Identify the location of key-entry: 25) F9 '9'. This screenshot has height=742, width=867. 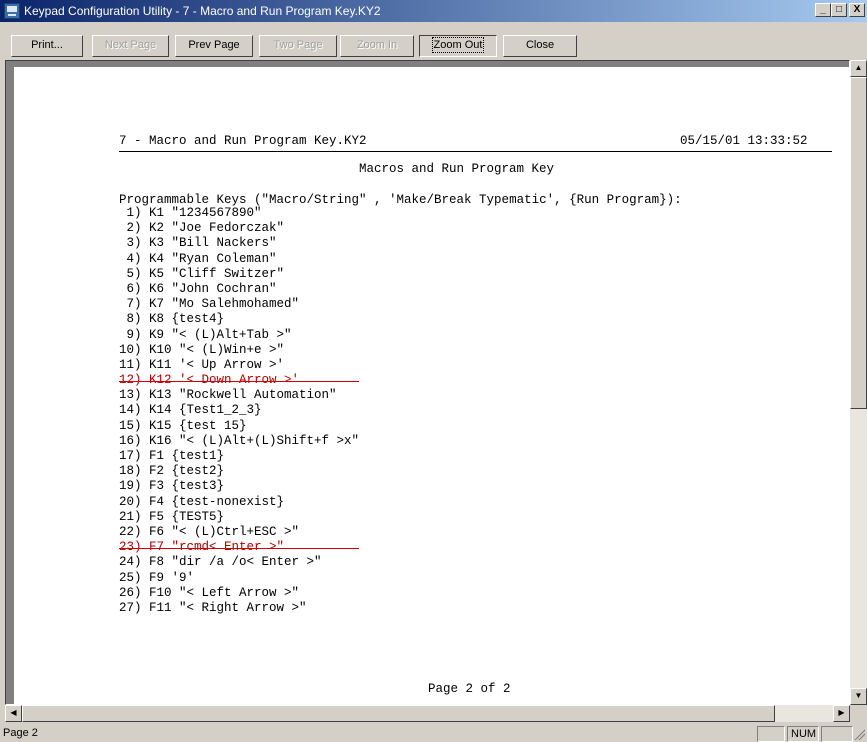
(157, 577).